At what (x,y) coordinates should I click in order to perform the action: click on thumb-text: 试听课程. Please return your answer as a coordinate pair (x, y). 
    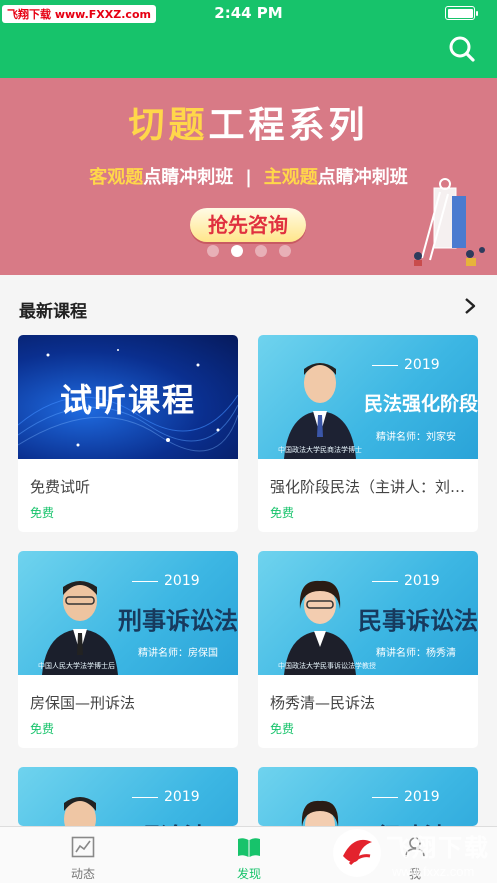
    Looking at the image, I should click on (127, 400).